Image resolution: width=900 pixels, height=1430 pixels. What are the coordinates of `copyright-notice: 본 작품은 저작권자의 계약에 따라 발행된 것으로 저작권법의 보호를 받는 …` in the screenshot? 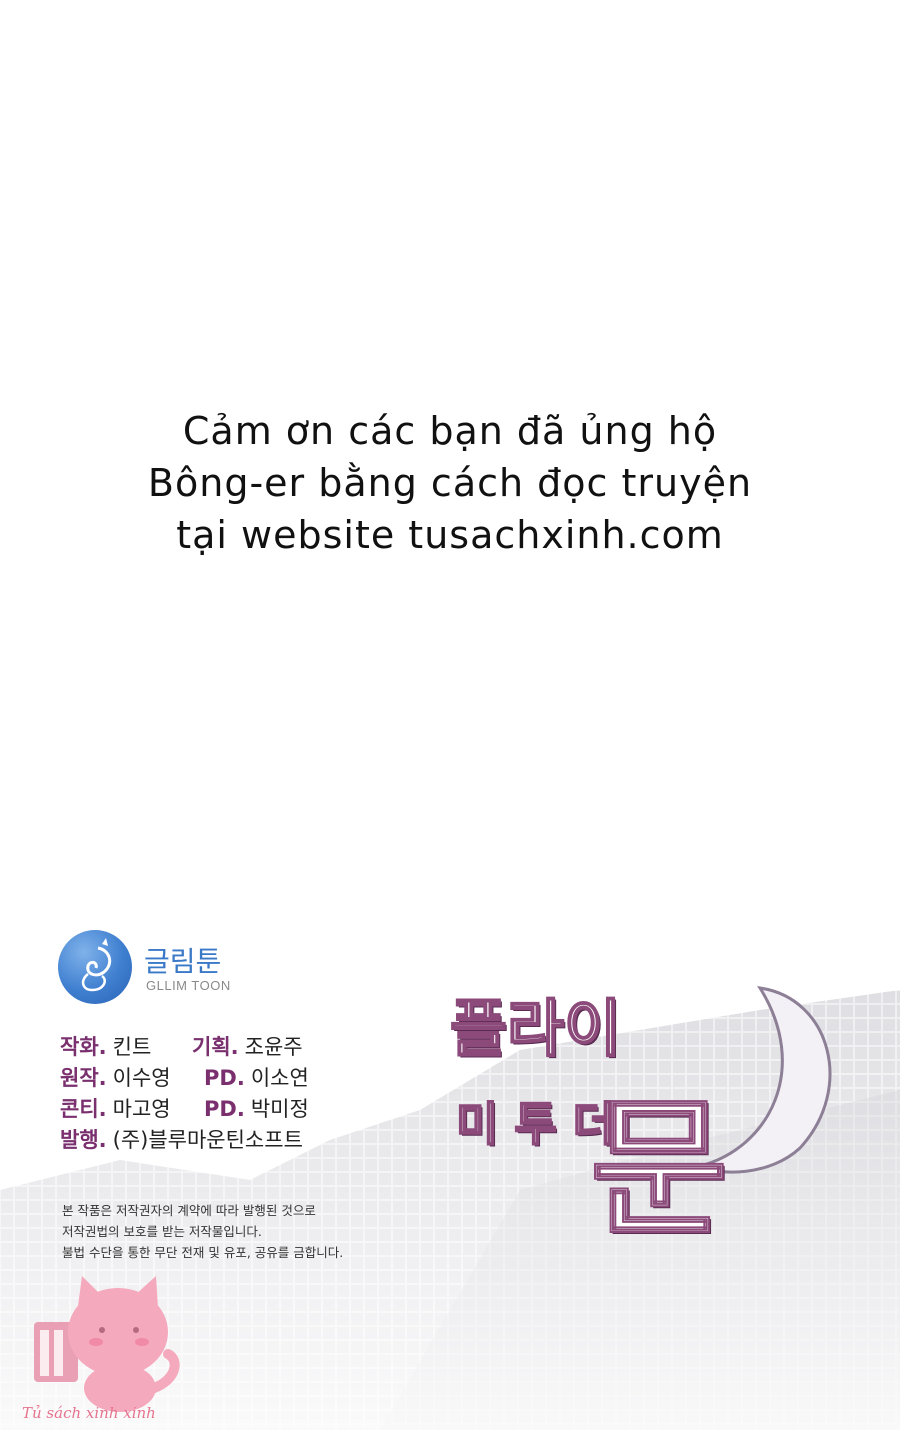 It's located at (202, 1231).